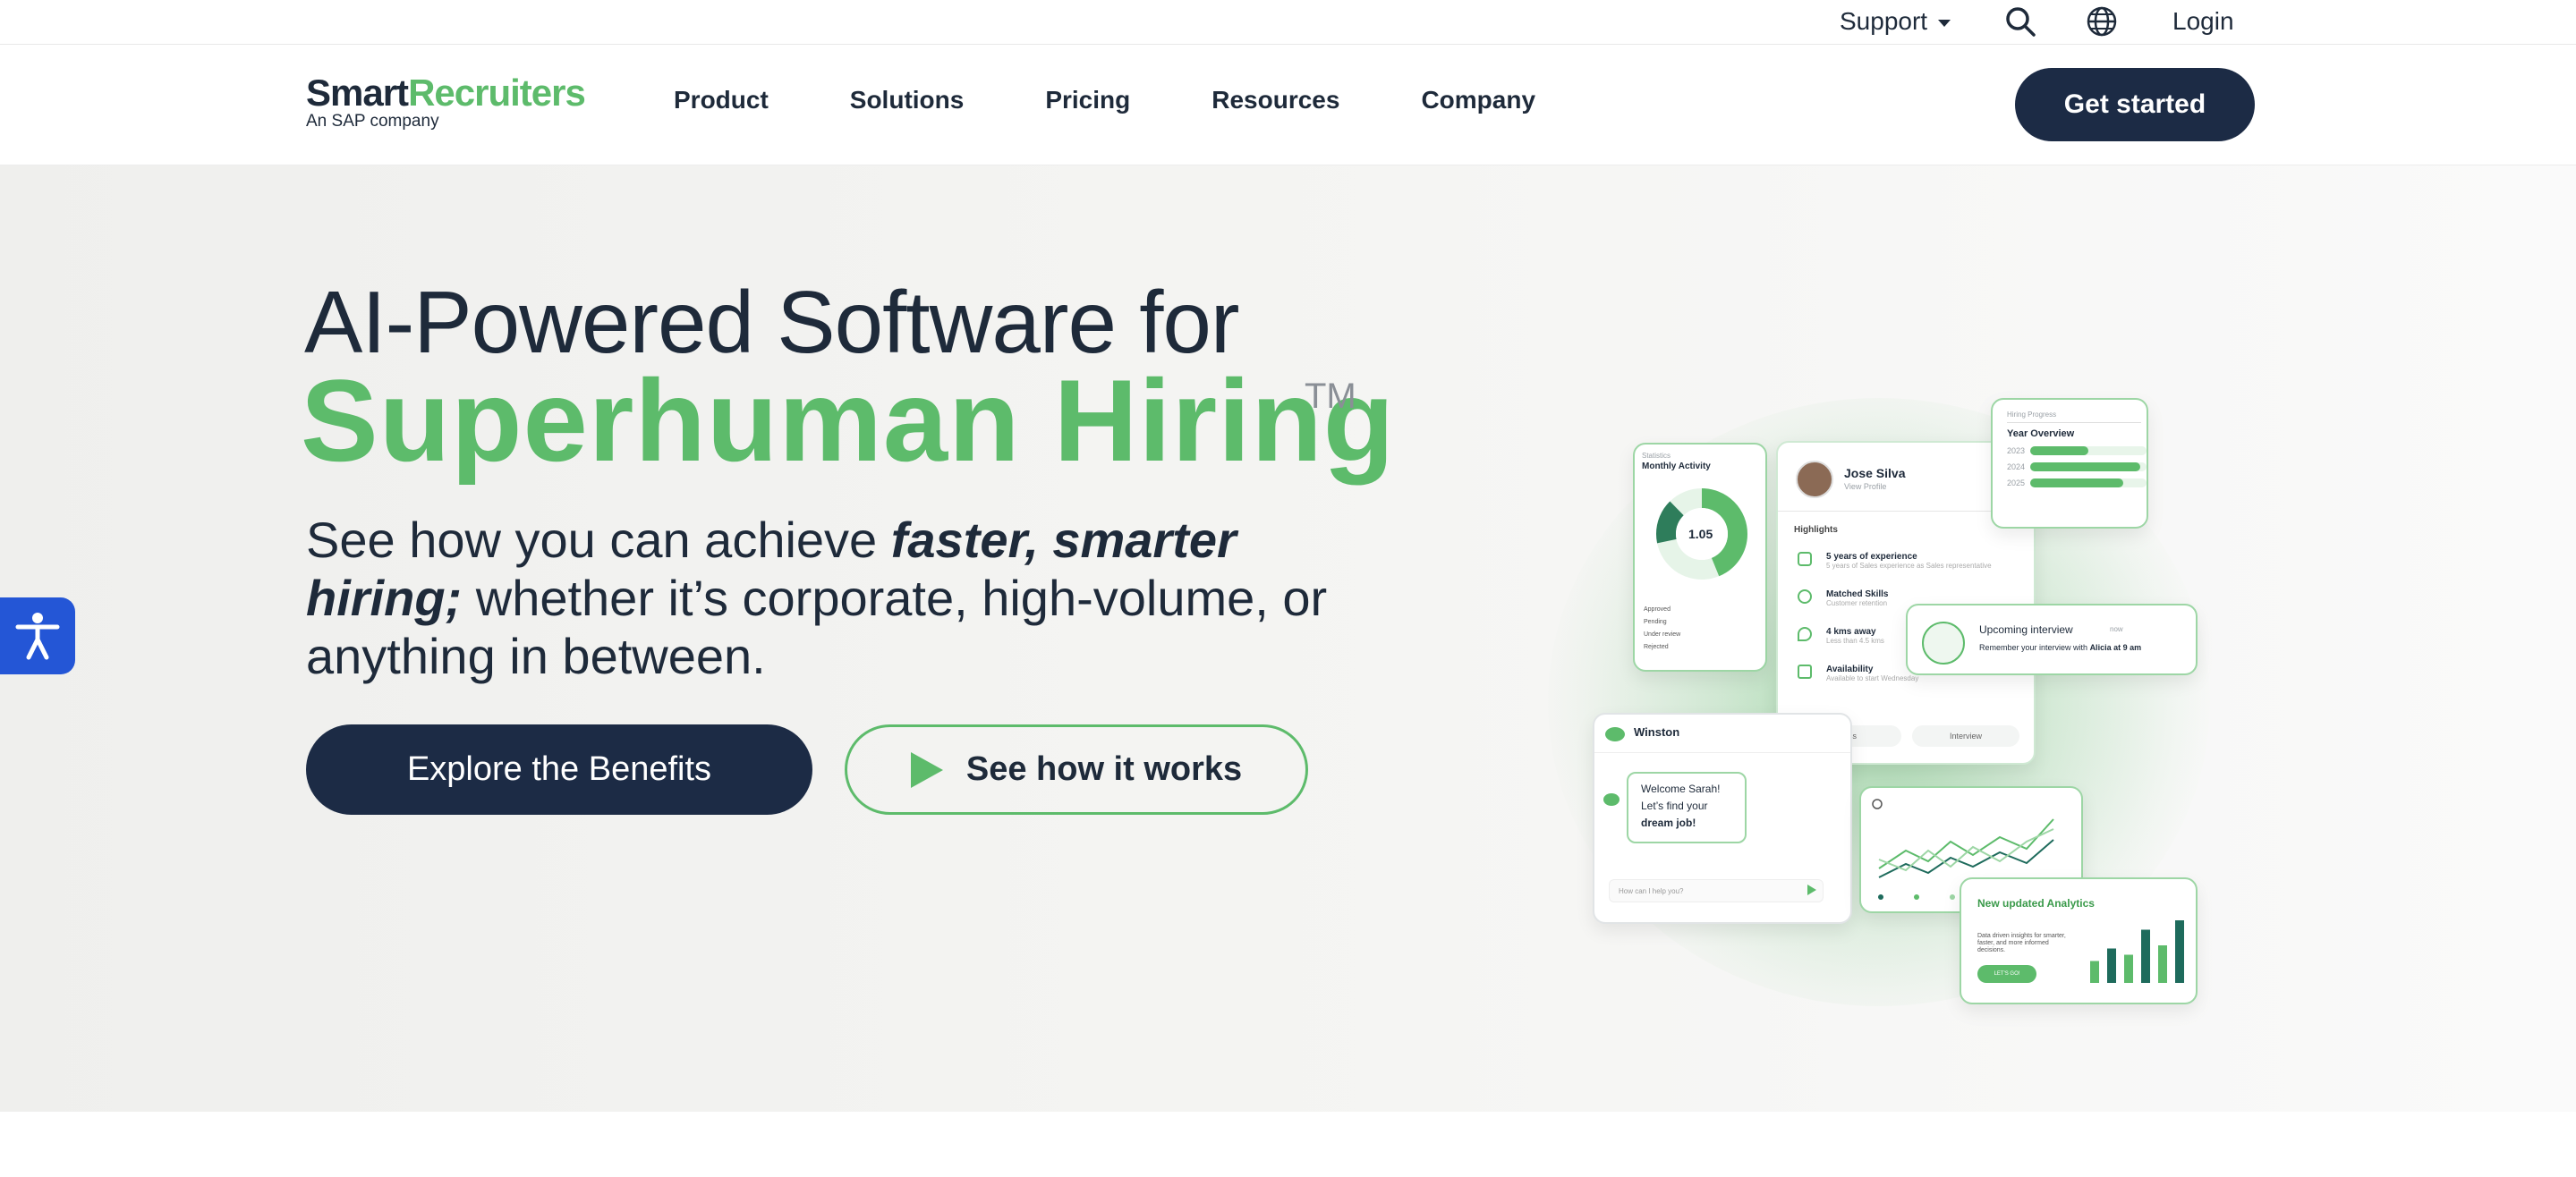  I want to click on progress-year: 2023, so click(2016, 450).